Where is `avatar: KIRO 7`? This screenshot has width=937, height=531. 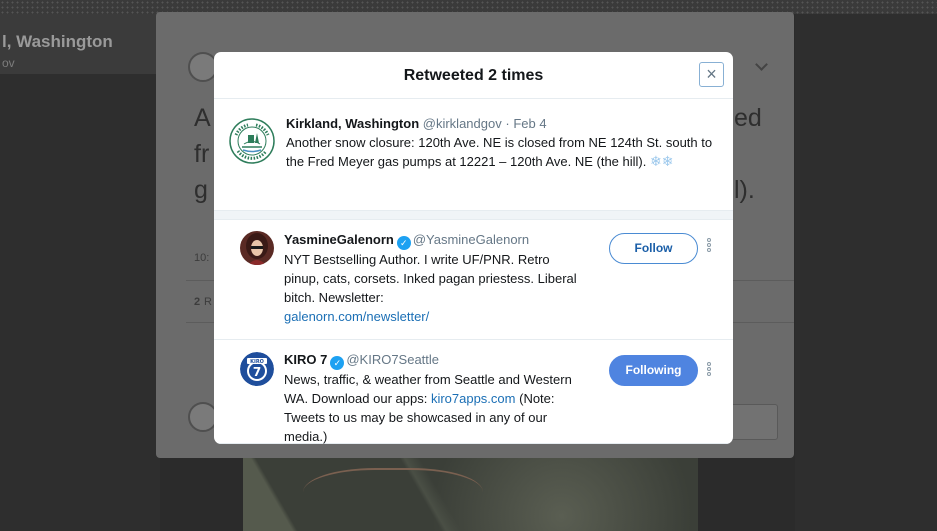 avatar: KIRO 7 is located at coordinates (257, 369).